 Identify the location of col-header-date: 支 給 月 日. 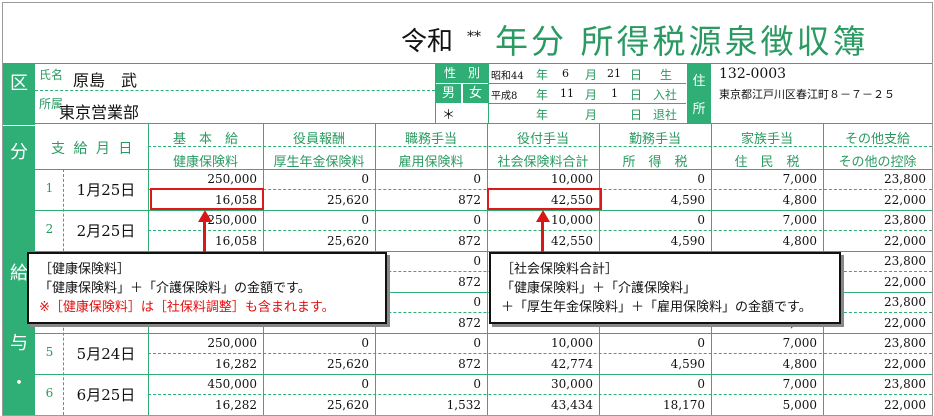
(93, 149).